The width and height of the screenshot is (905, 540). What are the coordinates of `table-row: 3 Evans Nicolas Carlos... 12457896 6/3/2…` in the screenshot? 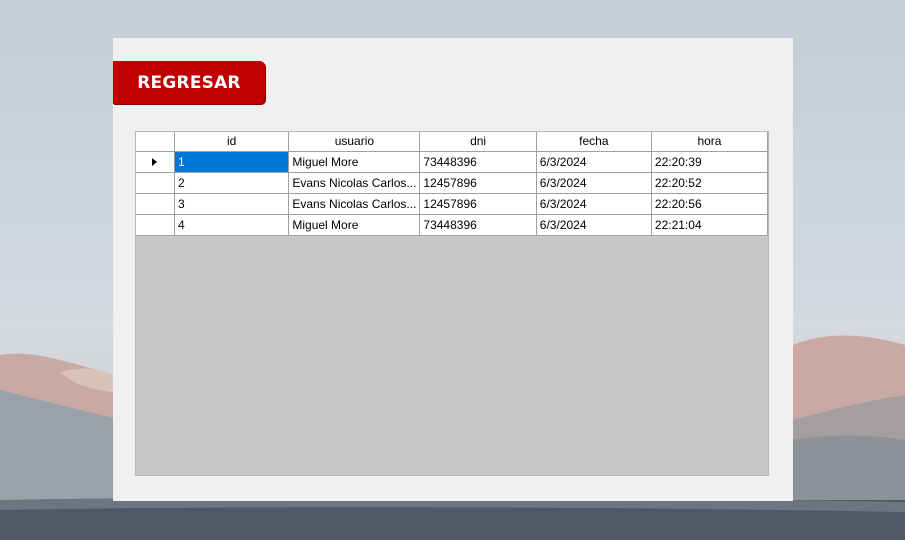 It's located at (452, 203).